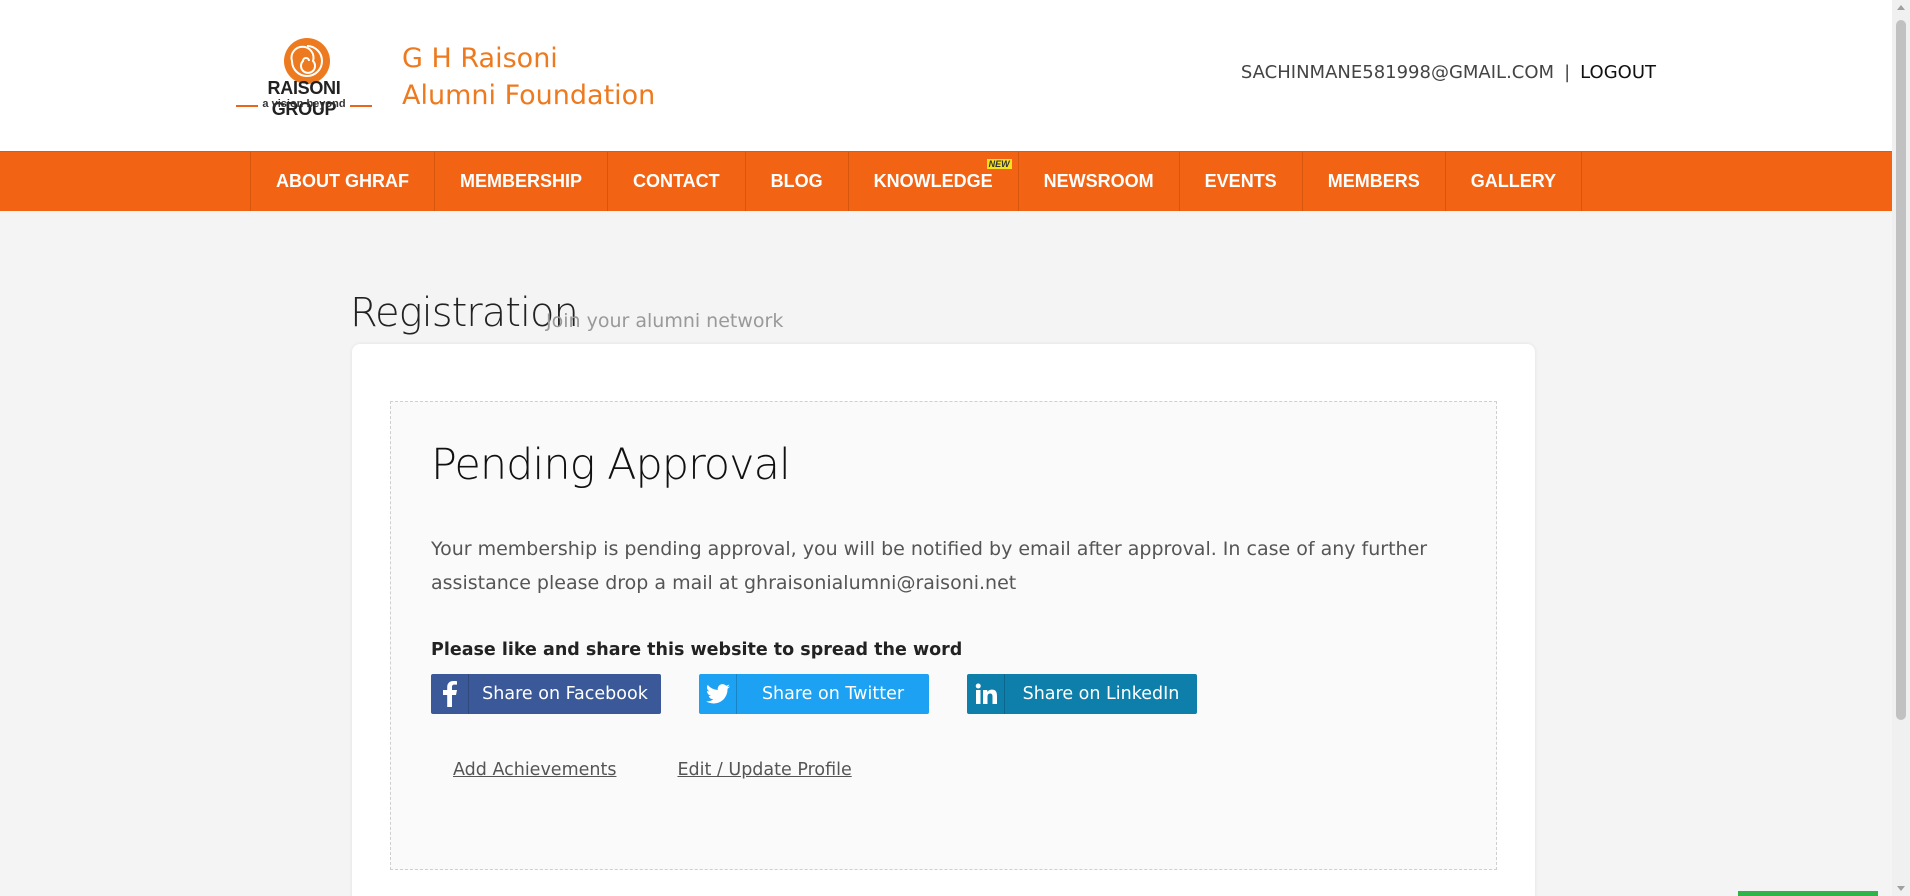 The height and width of the screenshot is (896, 1910). Describe the element at coordinates (1374, 181) in the screenshot. I see `nav-item-members: MEMBERS` at that location.